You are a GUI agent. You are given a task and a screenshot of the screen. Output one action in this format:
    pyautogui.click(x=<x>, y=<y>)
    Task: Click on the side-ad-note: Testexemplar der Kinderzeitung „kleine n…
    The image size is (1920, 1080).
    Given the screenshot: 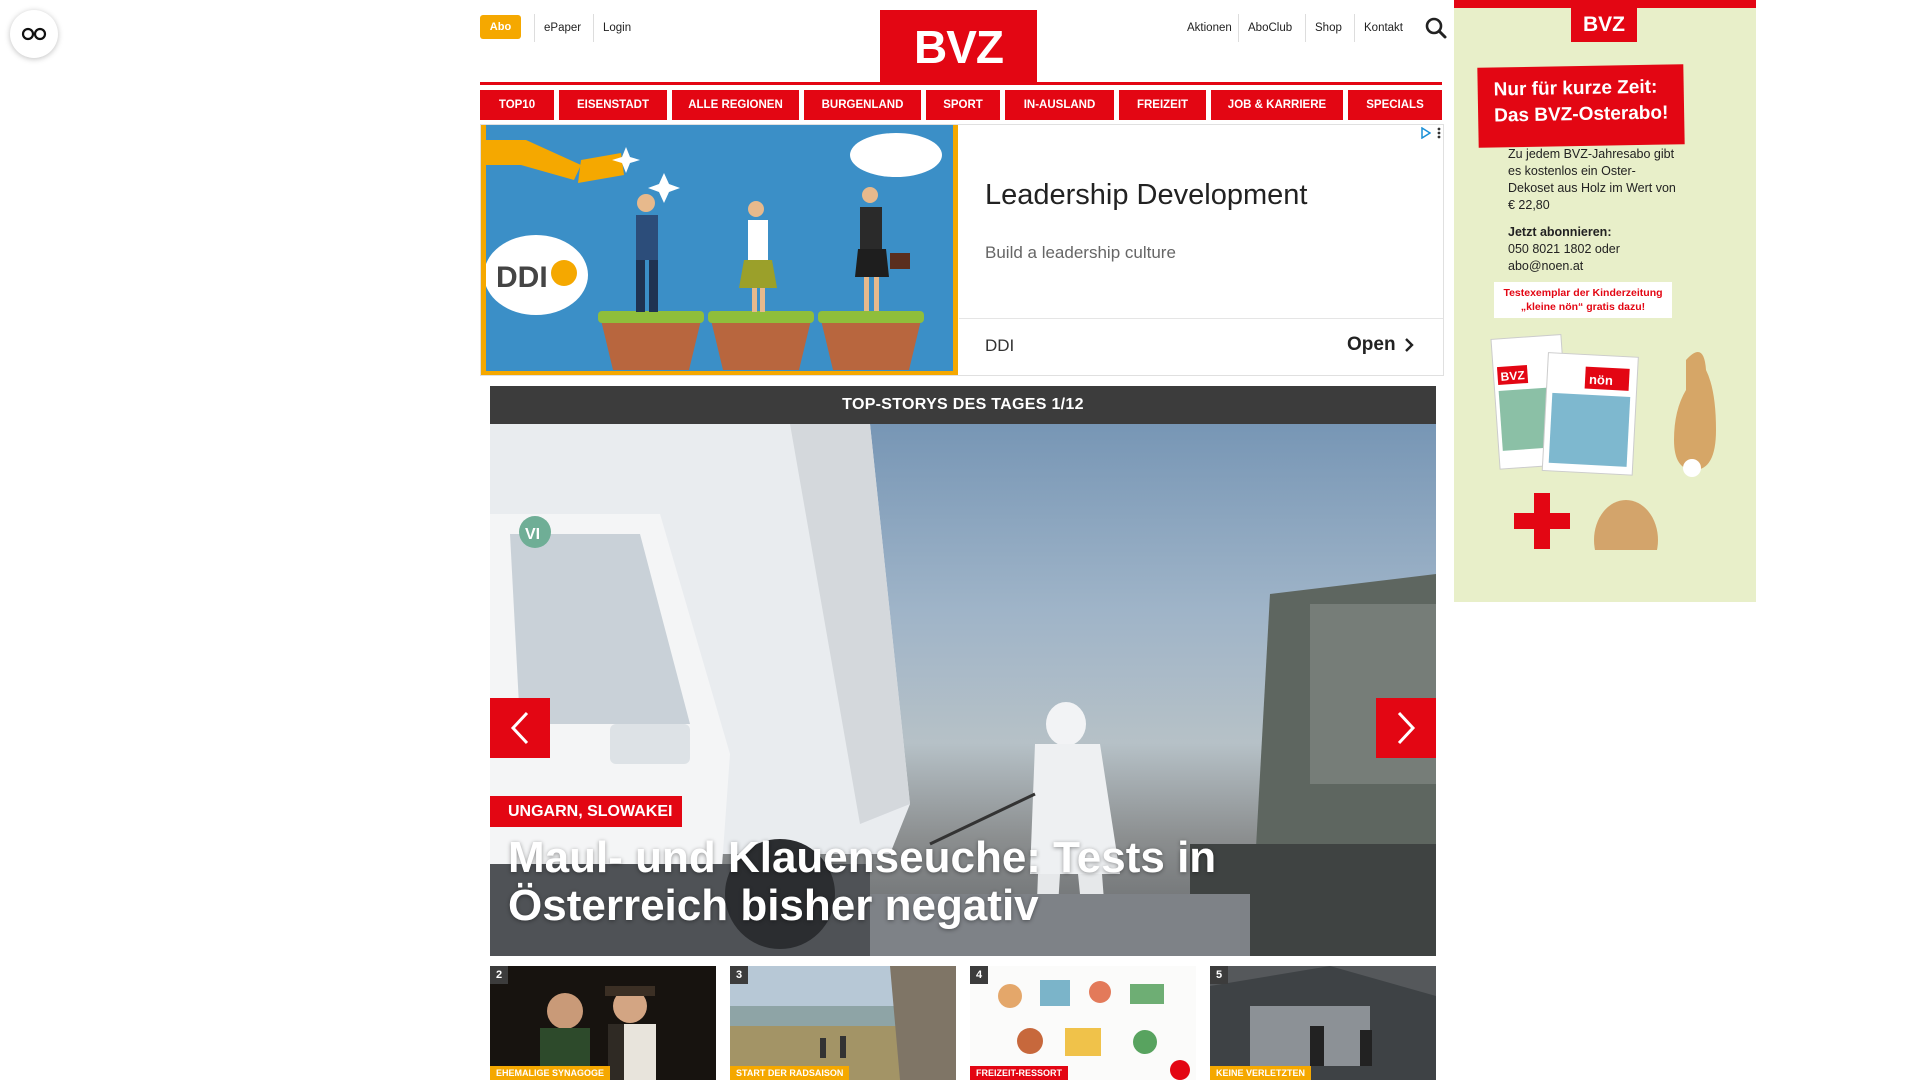 What is the action you would take?
    pyautogui.click(x=1583, y=300)
    